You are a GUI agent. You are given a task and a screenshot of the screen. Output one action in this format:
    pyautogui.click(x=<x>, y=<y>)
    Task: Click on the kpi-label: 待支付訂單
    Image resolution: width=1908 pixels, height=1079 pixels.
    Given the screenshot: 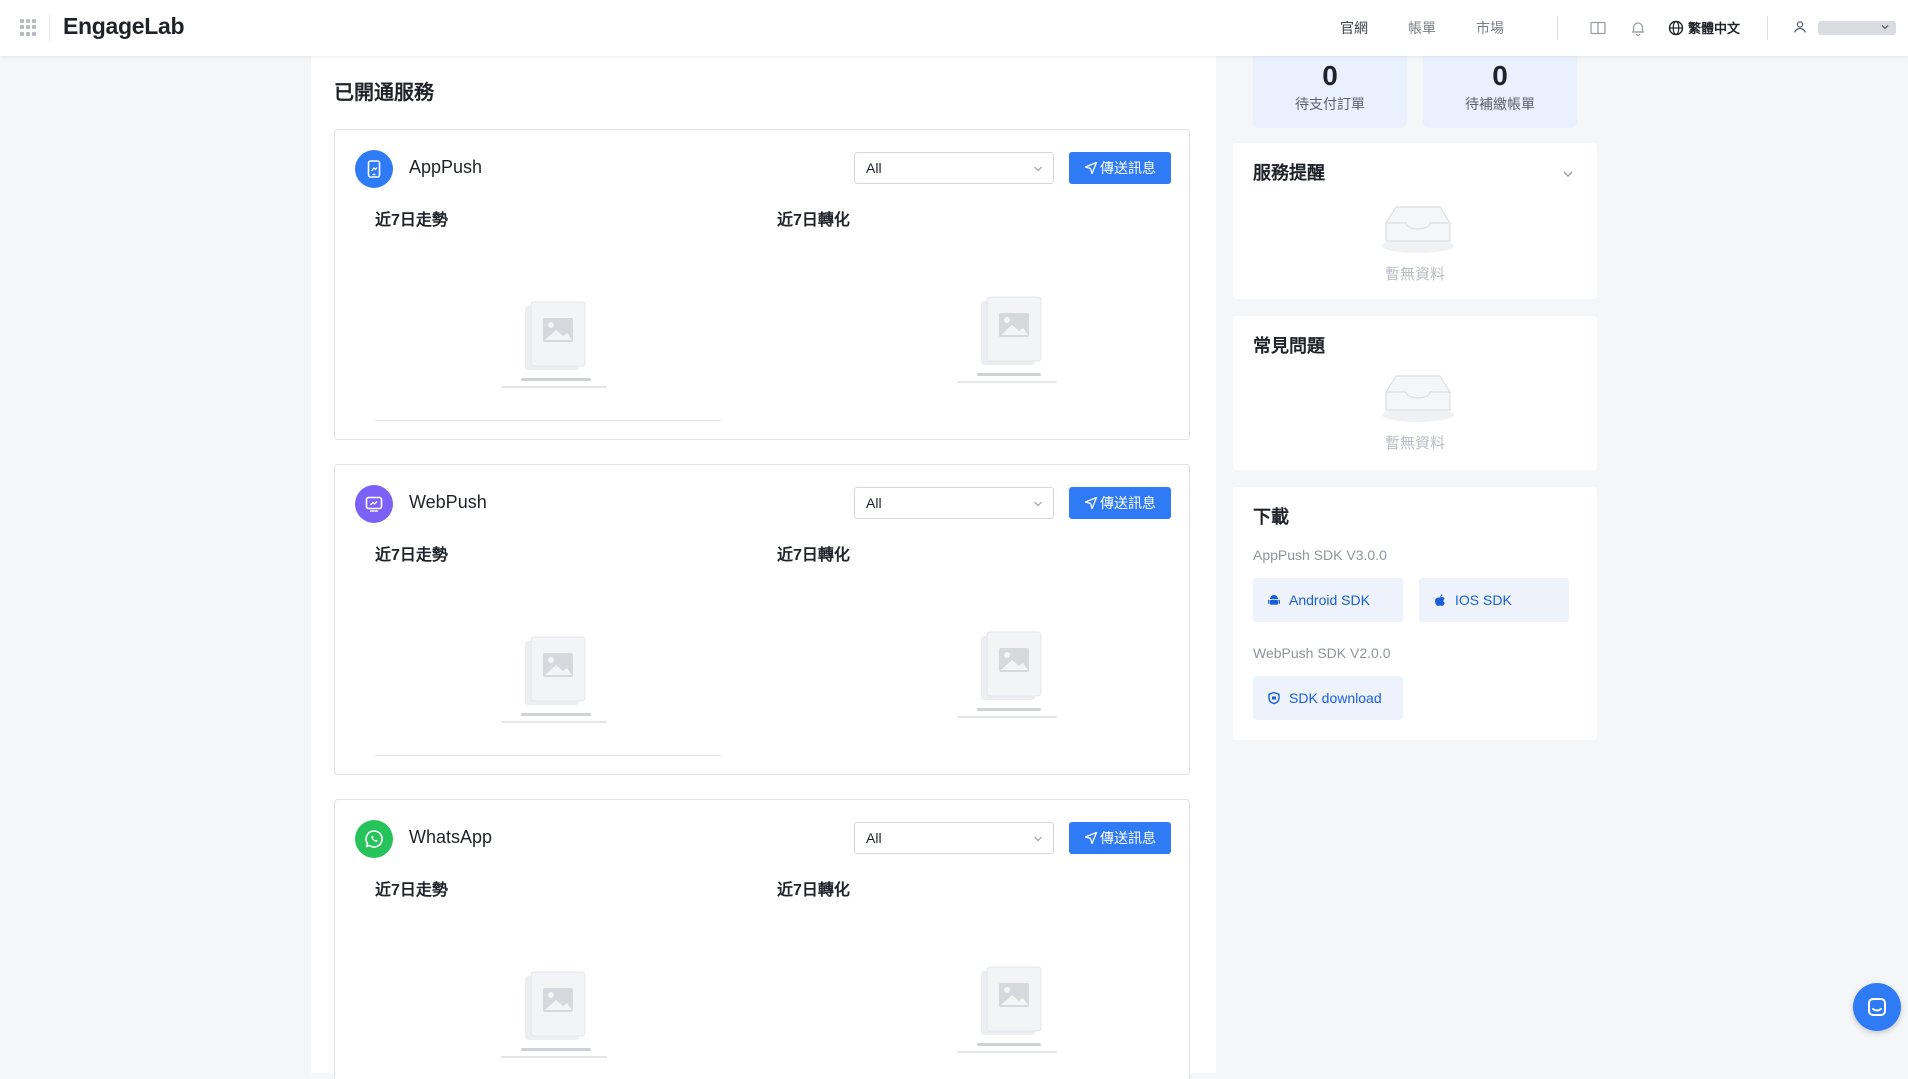 What is the action you would take?
    pyautogui.click(x=1330, y=104)
    